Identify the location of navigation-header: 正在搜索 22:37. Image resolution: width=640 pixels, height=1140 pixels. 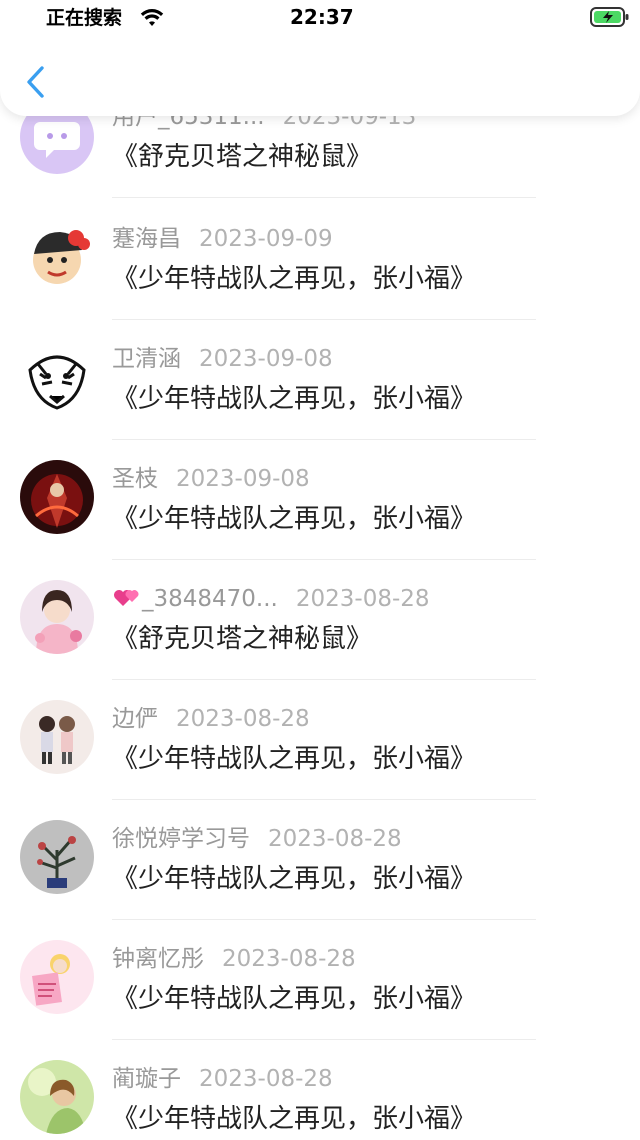
(320, 58).